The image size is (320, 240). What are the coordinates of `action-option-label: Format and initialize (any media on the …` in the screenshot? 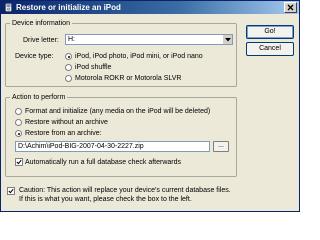 It's located at (118, 111).